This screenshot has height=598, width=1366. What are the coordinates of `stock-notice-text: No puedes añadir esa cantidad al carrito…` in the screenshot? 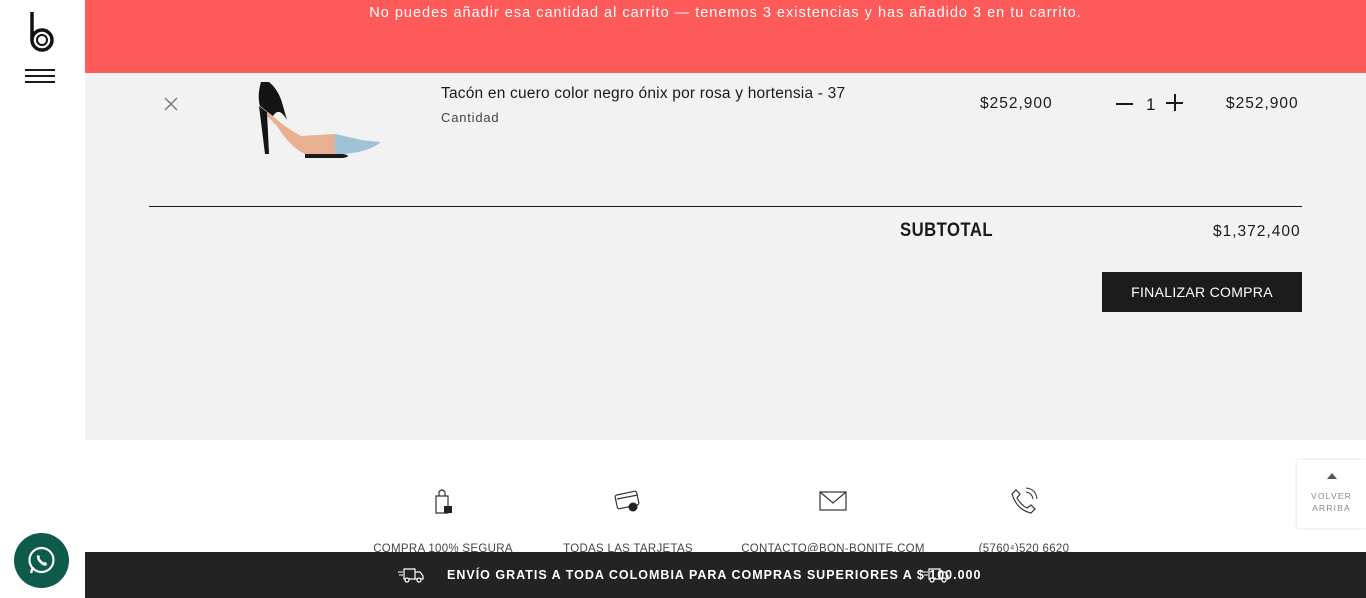 It's located at (725, 13).